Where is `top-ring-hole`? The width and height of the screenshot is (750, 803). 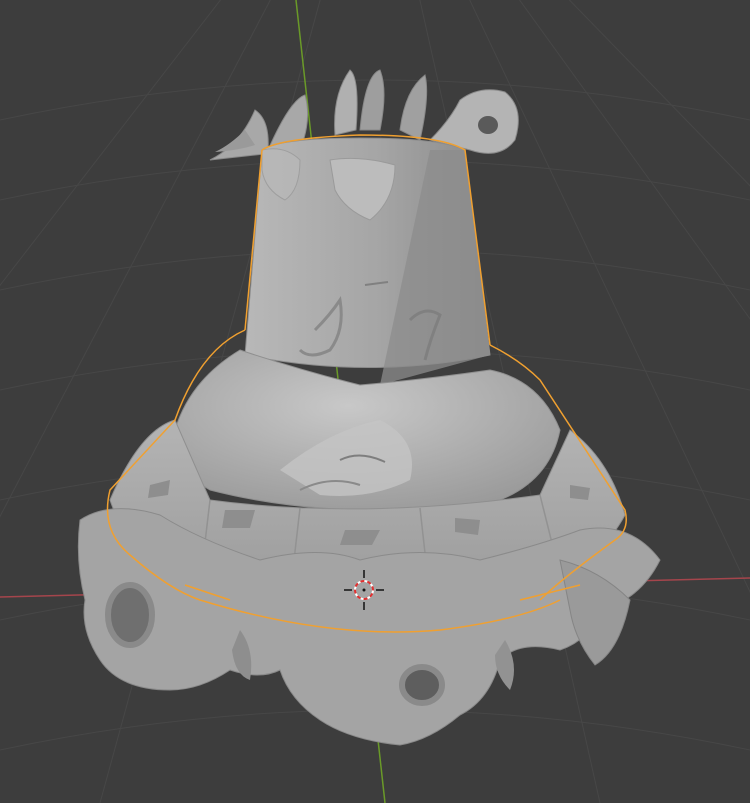 top-ring-hole is located at coordinates (488, 125).